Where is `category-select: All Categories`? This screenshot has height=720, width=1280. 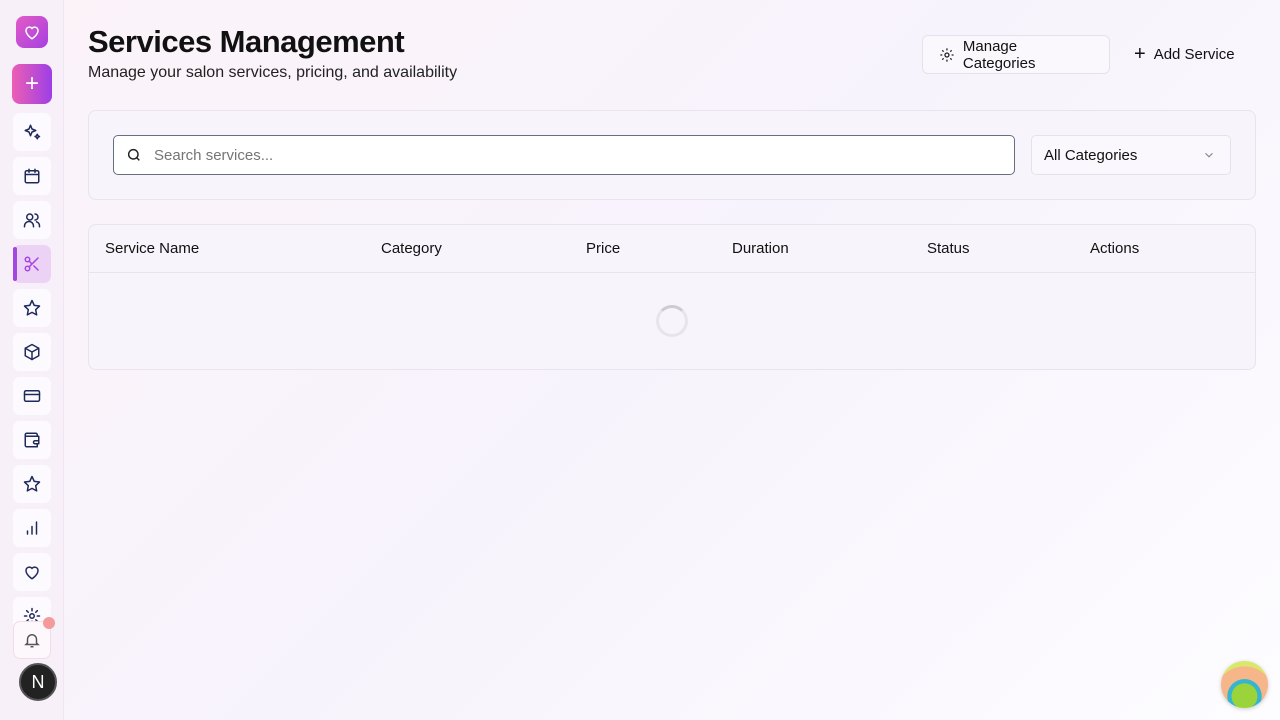 category-select: All Categories is located at coordinates (1131, 155).